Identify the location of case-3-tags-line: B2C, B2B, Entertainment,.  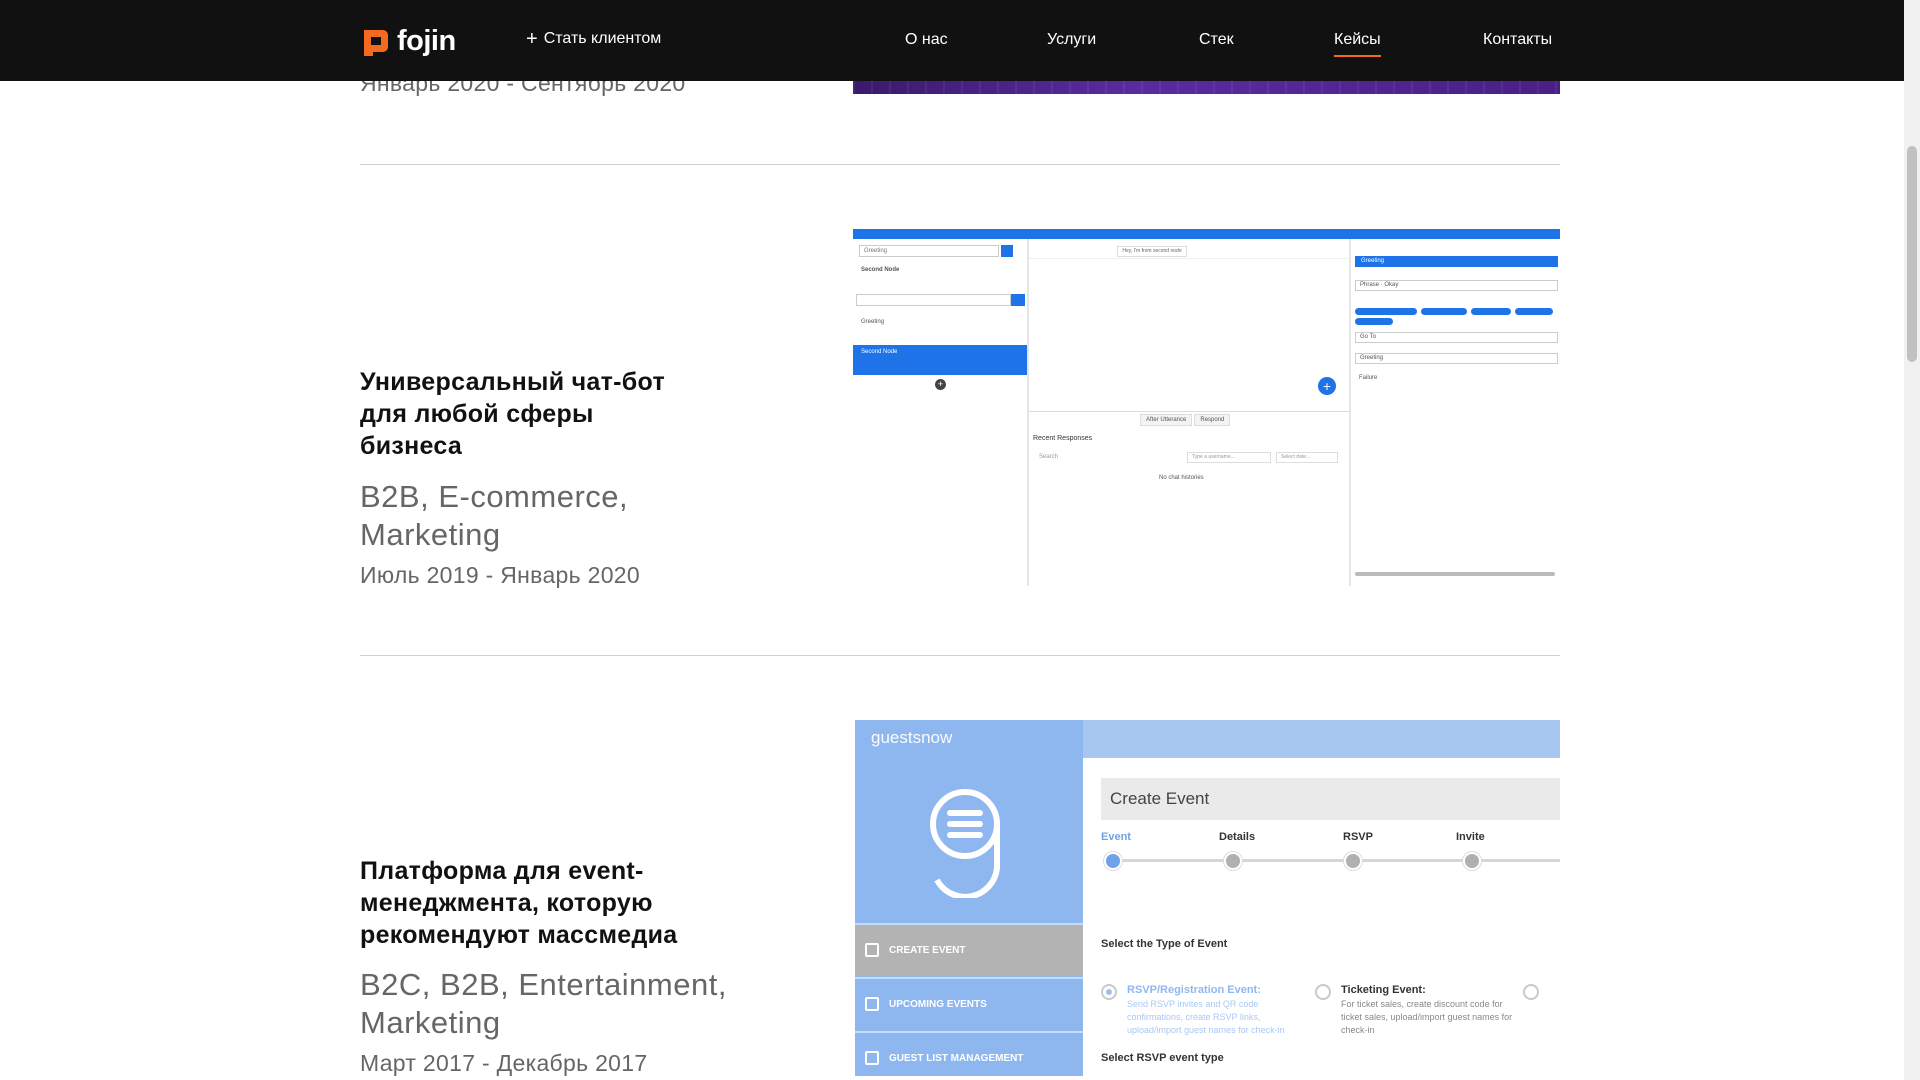
(543, 984).